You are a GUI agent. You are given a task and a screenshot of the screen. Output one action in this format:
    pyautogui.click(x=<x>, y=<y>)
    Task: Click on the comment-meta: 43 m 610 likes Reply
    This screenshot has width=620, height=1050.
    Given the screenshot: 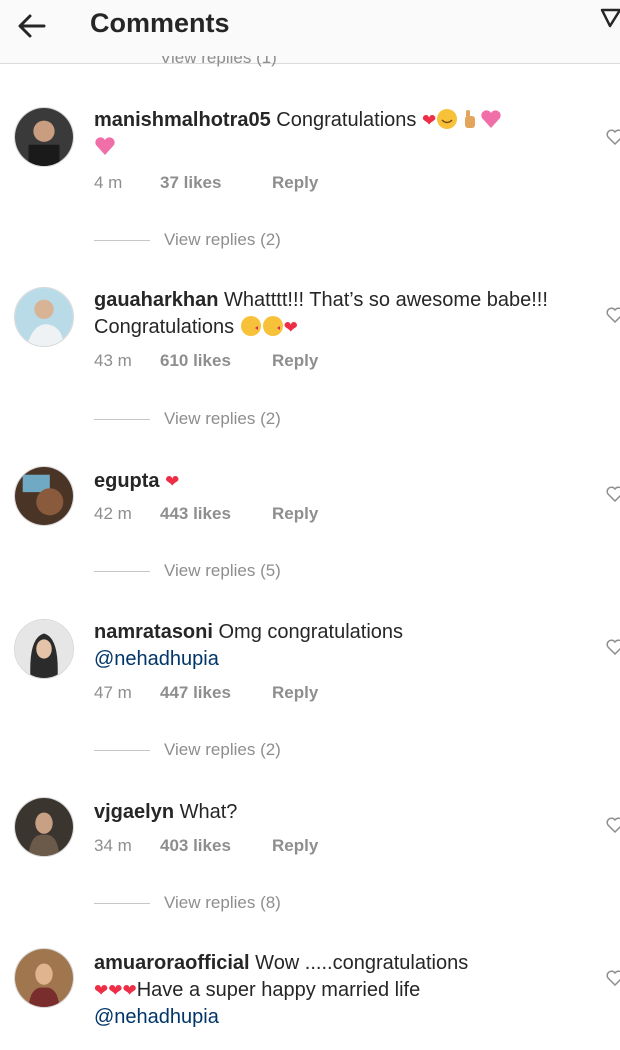 What is the action you would take?
    pyautogui.click(x=206, y=361)
    